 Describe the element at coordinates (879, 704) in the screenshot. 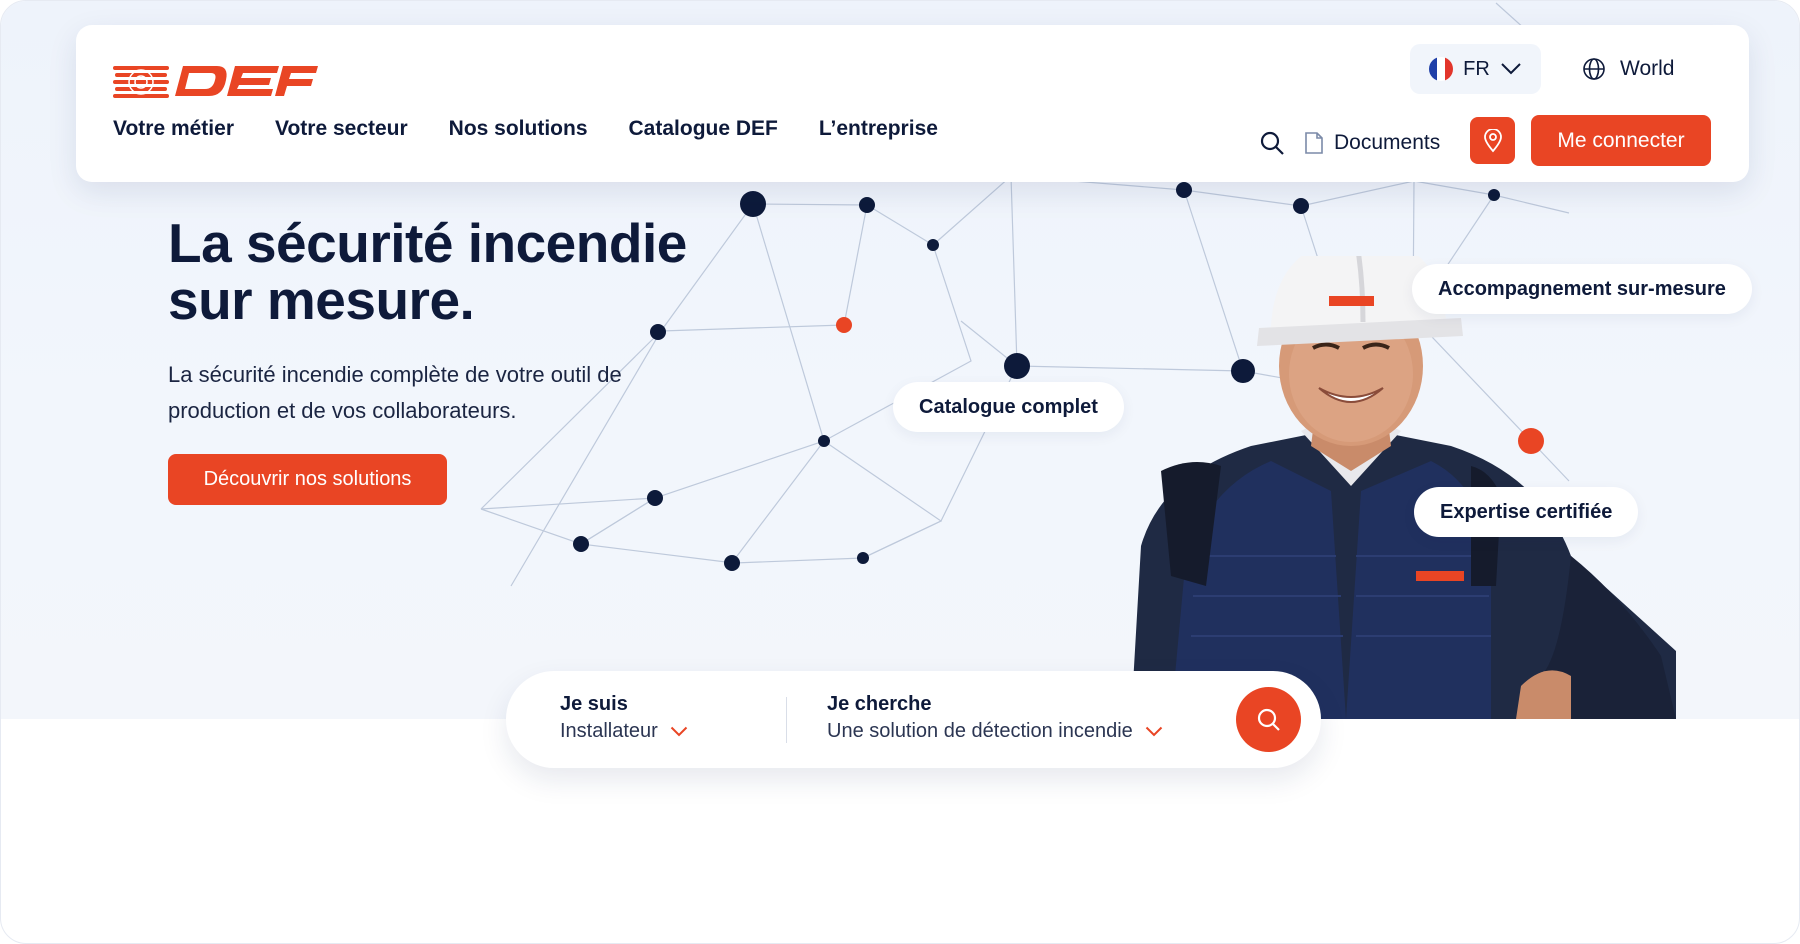

I see `need-label: Je cherche` at that location.